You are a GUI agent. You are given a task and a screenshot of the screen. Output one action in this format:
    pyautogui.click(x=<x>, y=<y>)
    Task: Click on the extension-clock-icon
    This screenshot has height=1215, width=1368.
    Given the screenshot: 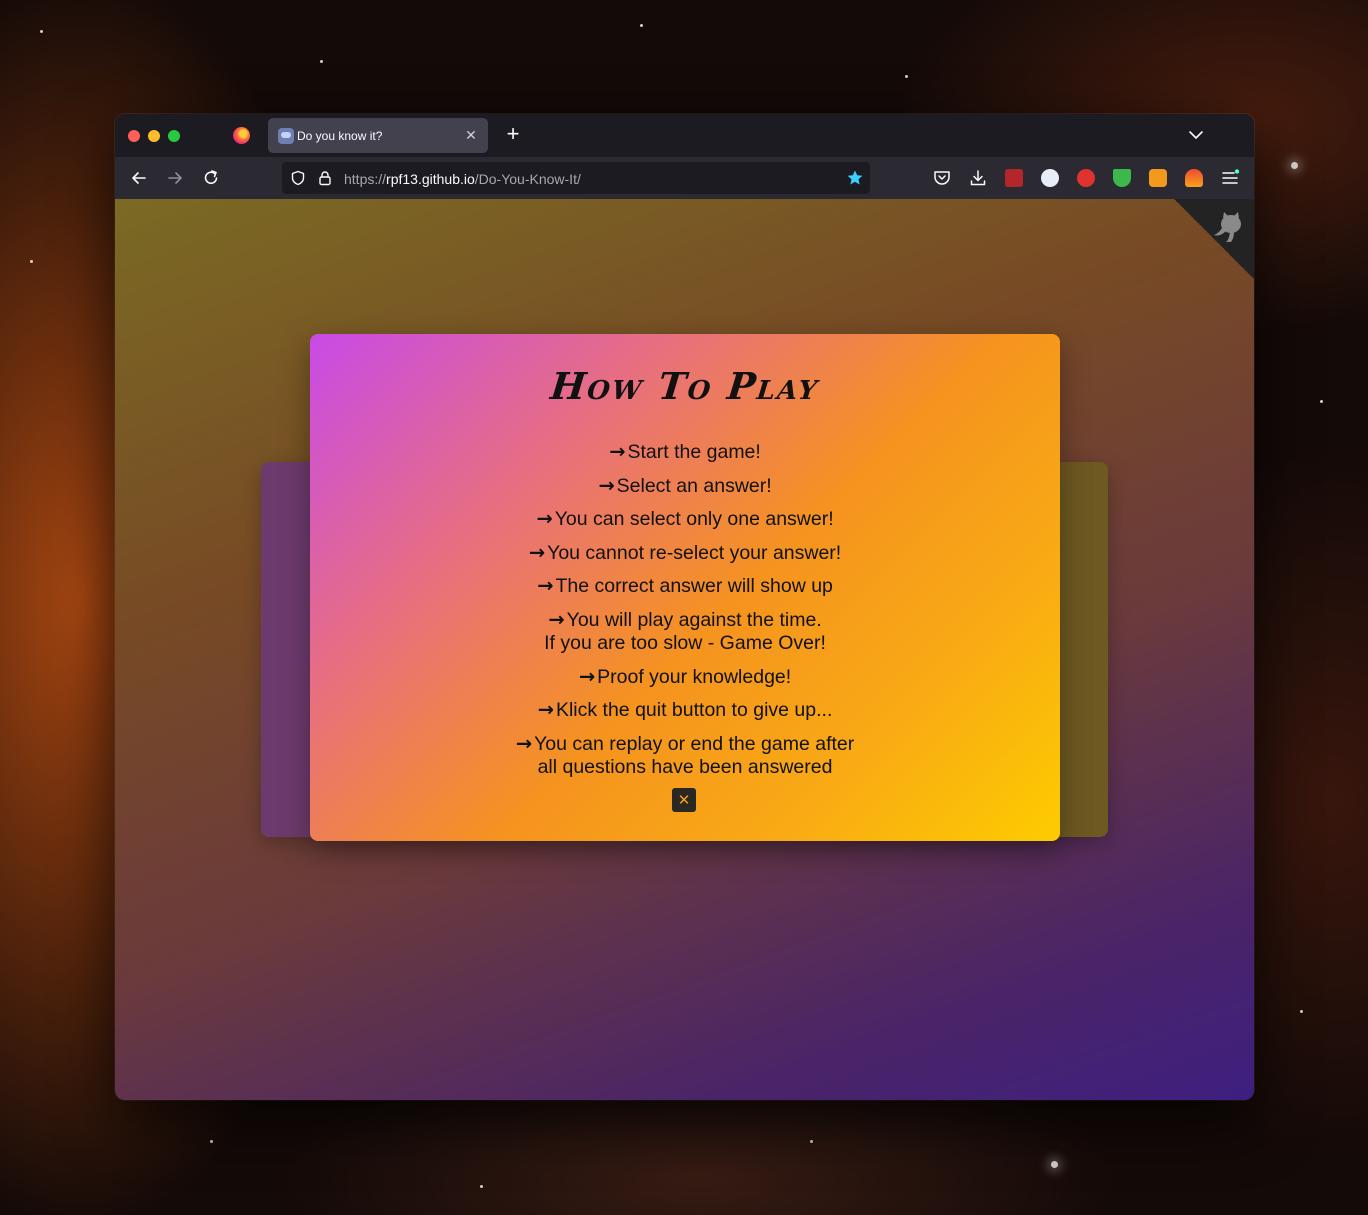 What is the action you would take?
    pyautogui.click(x=1050, y=178)
    